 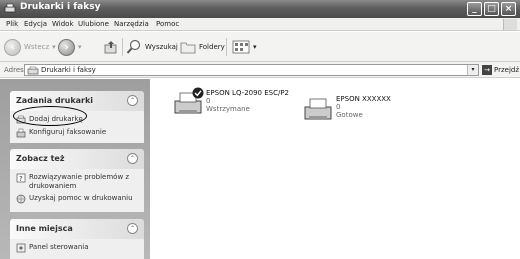 I want to click on menu-help: Pomoc, so click(x=167, y=24).